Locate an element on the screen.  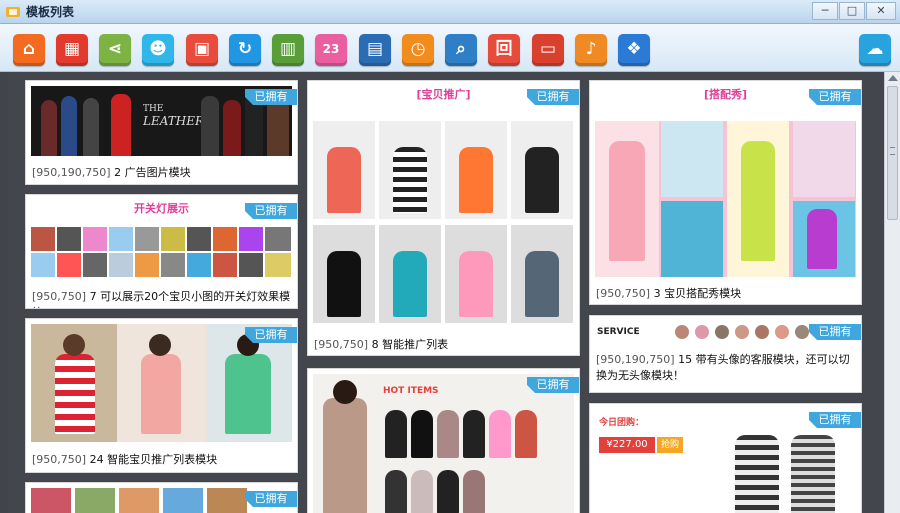
refresh-icon: ↻ is located at coordinates (245, 50).